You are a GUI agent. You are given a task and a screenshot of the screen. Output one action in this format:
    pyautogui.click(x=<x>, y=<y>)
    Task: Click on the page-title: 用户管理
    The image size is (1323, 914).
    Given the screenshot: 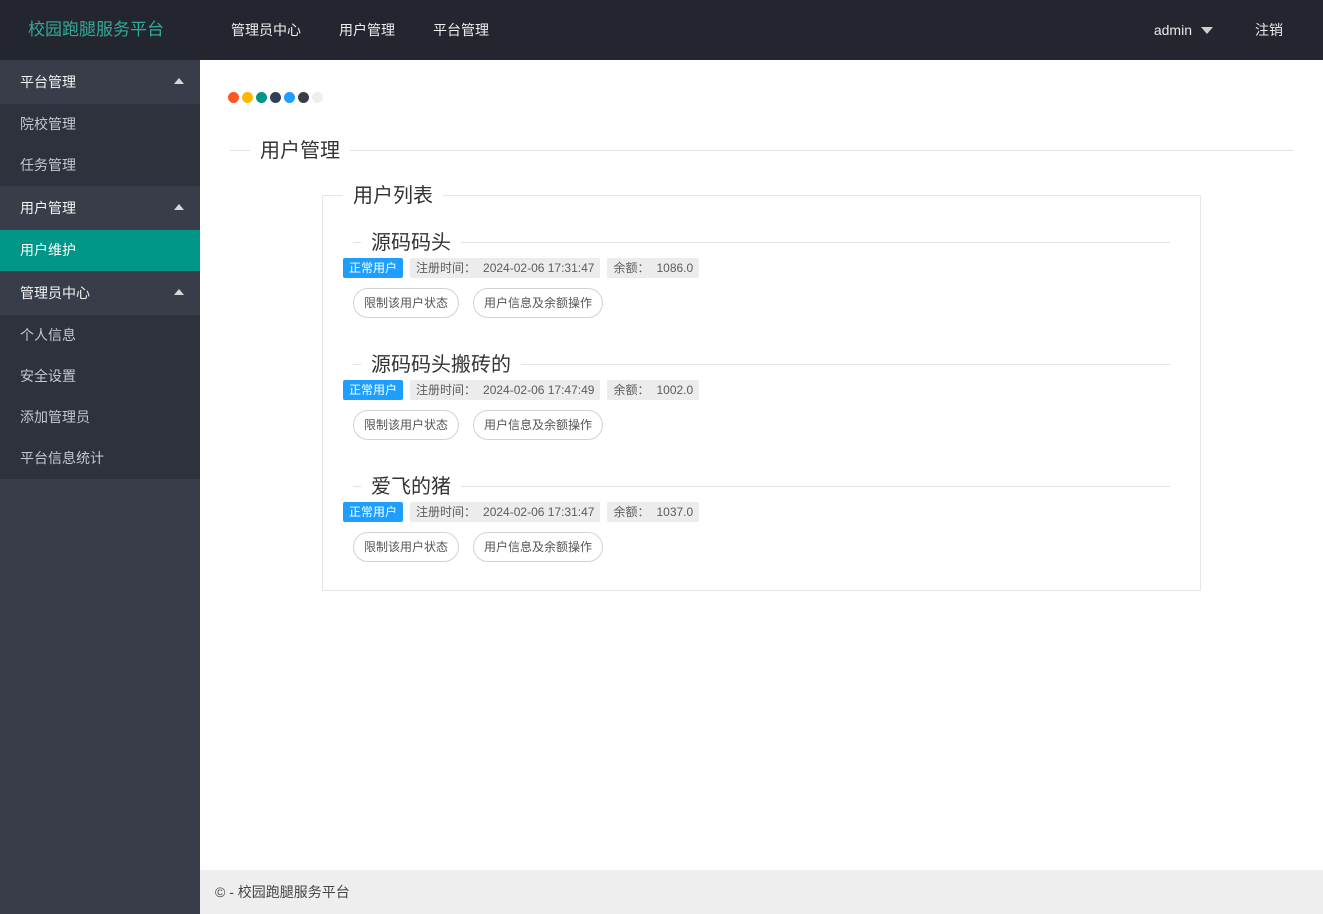 What is the action you would take?
    pyautogui.click(x=300, y=151)
    